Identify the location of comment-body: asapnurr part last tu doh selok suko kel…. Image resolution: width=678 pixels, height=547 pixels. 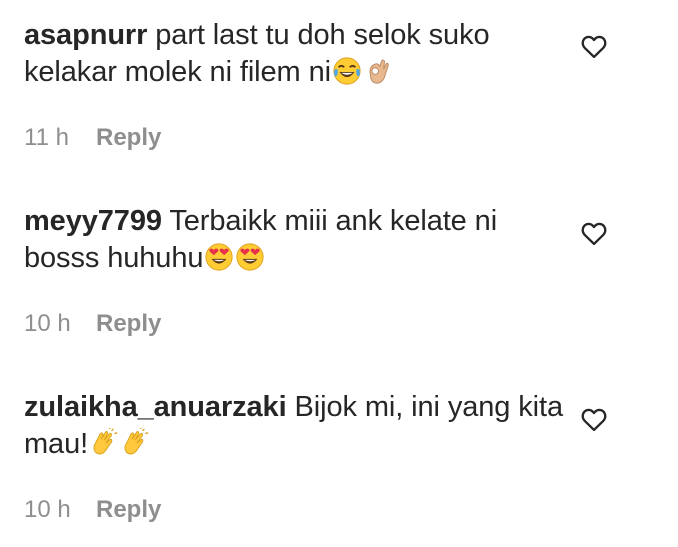
(294, 54).